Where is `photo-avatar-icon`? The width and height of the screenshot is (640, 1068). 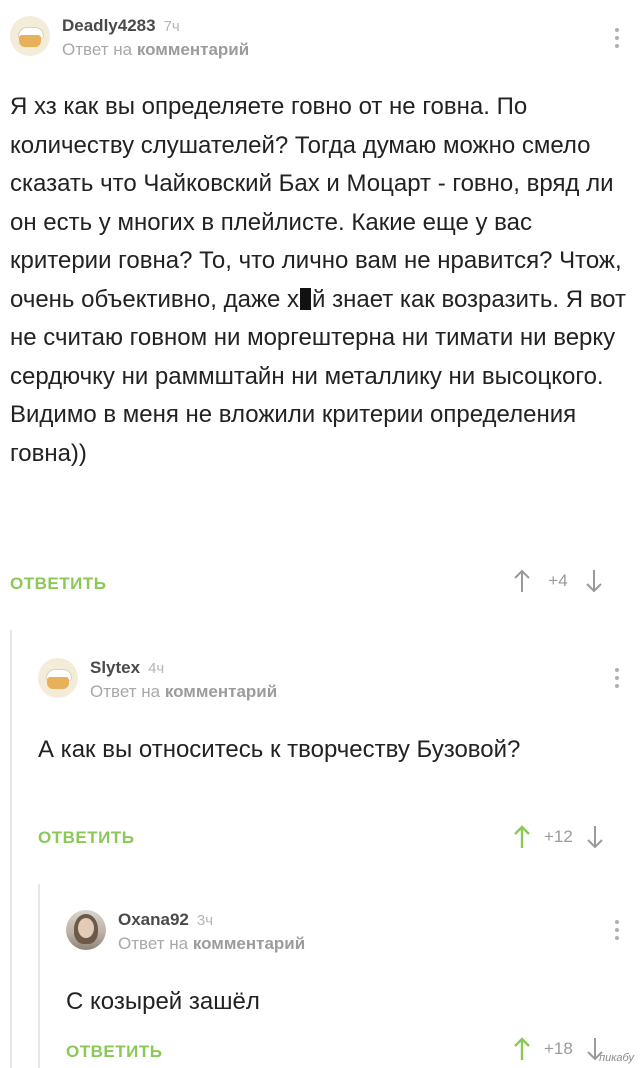 photo-avatar-icon is located at coordinates (86, 930).